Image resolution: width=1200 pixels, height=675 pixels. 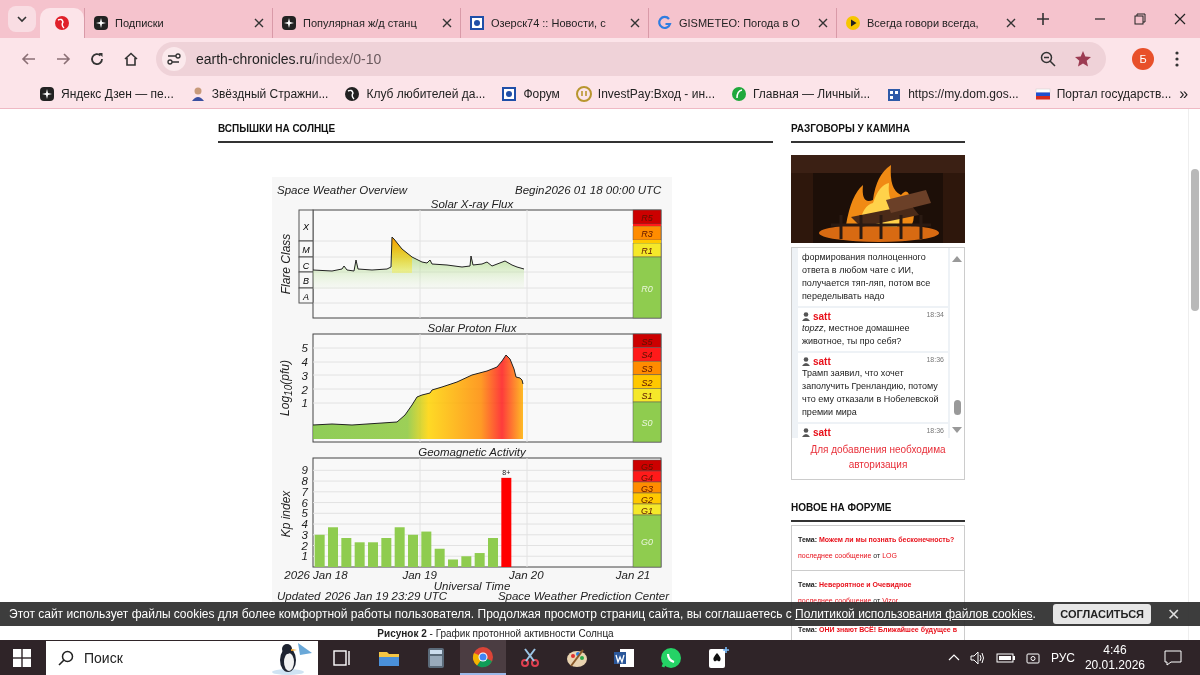 I want to click on chart-footer: Updated, so click(x=299, y=596).